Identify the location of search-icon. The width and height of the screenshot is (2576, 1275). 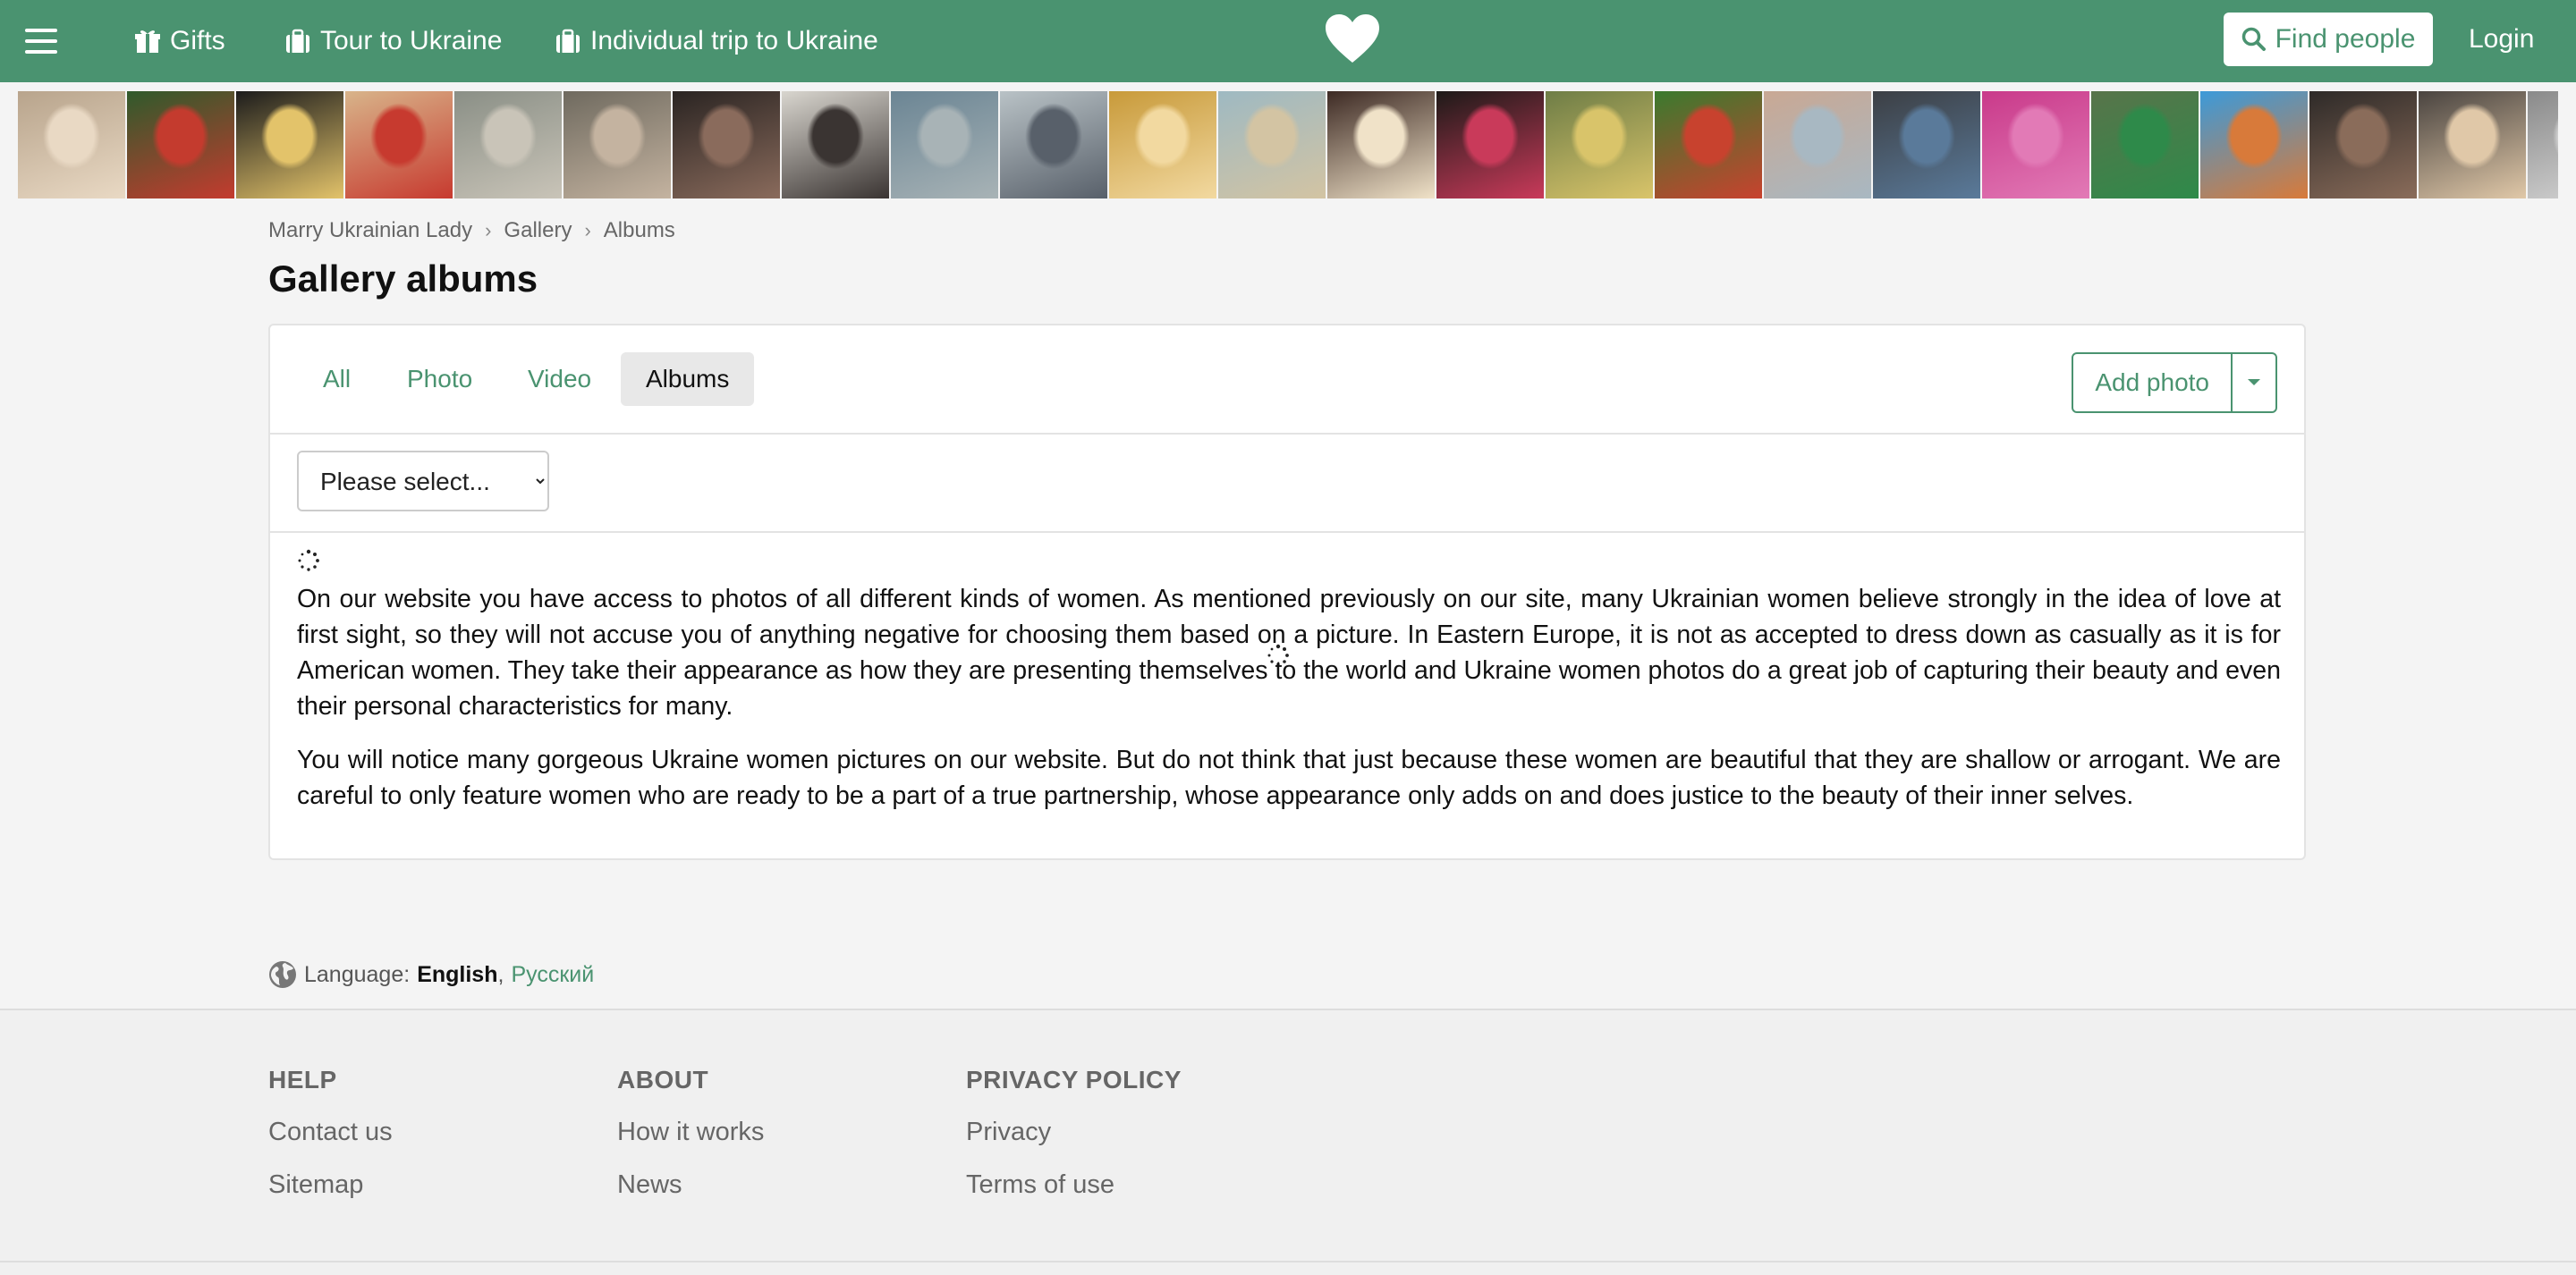
(2253, 39).